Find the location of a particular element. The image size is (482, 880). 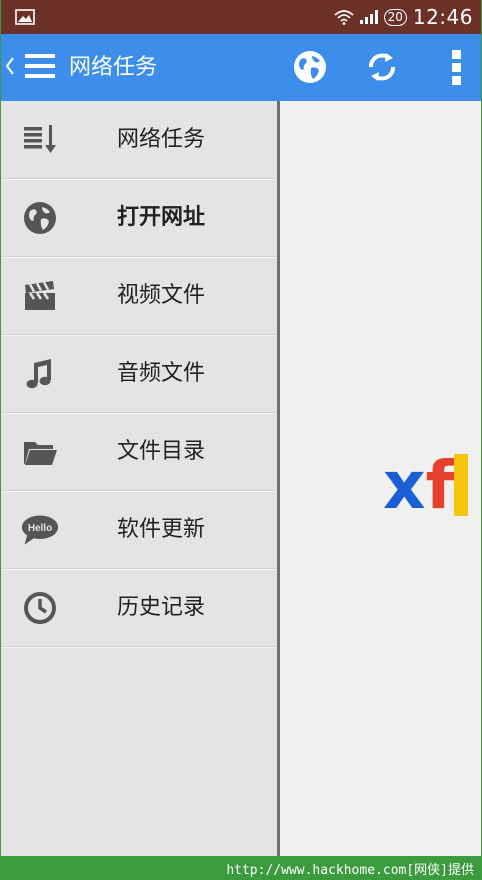

drawer-item-software-update: Hello 软件更新 is located at coordinates (139, 530).